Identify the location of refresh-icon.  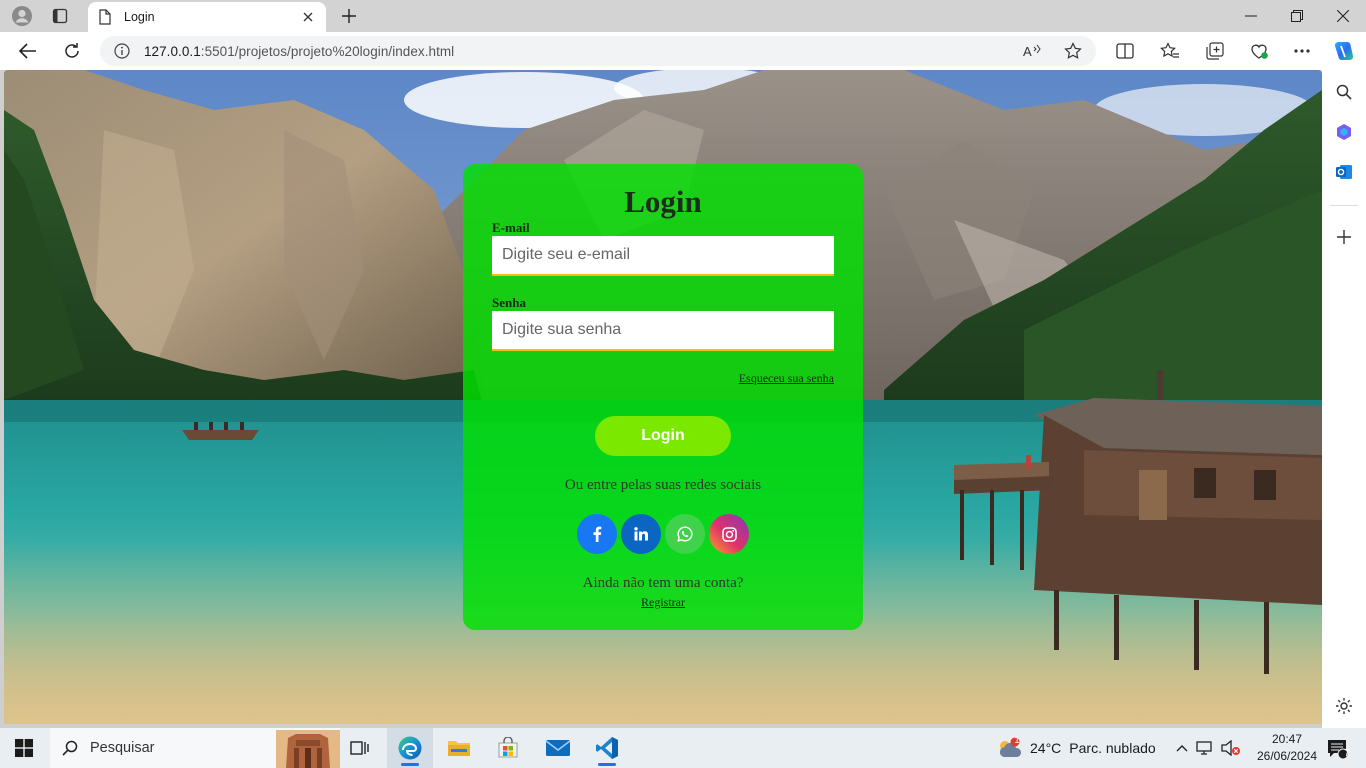
(72, 51).